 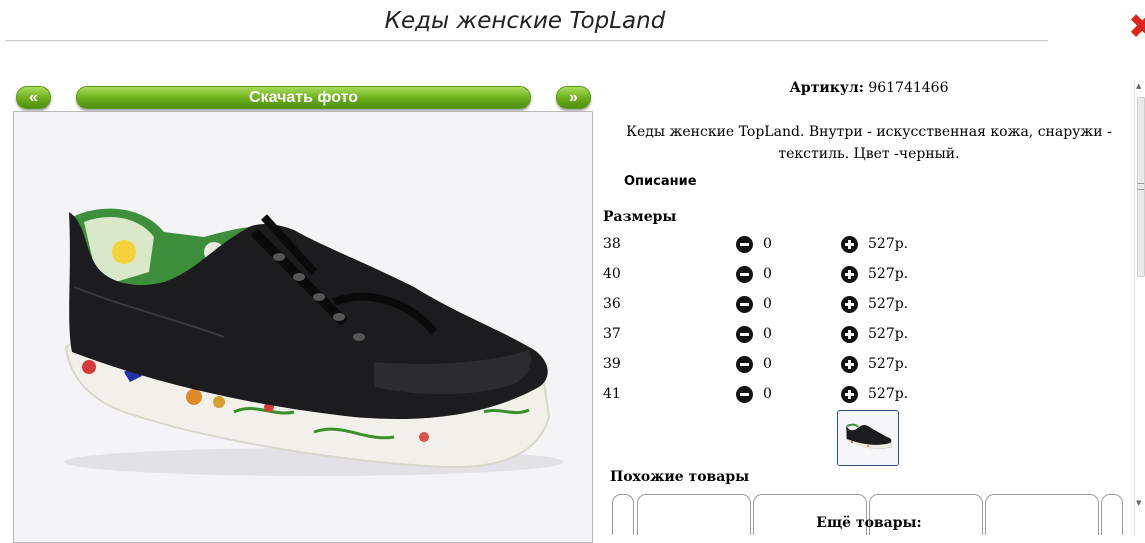 I want to click on size-row: 38 0 527р., so click(x=768, y=245).